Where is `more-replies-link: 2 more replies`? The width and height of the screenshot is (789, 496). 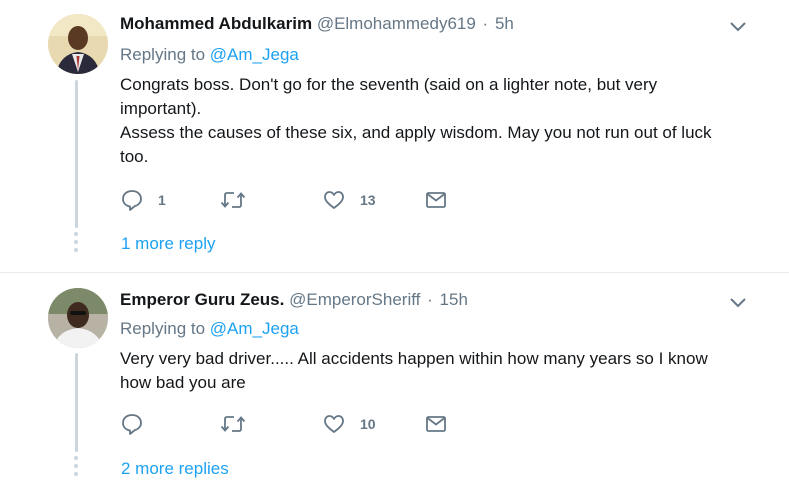 more-replies-link: 2 more replies is located at coordinates (175, 469).